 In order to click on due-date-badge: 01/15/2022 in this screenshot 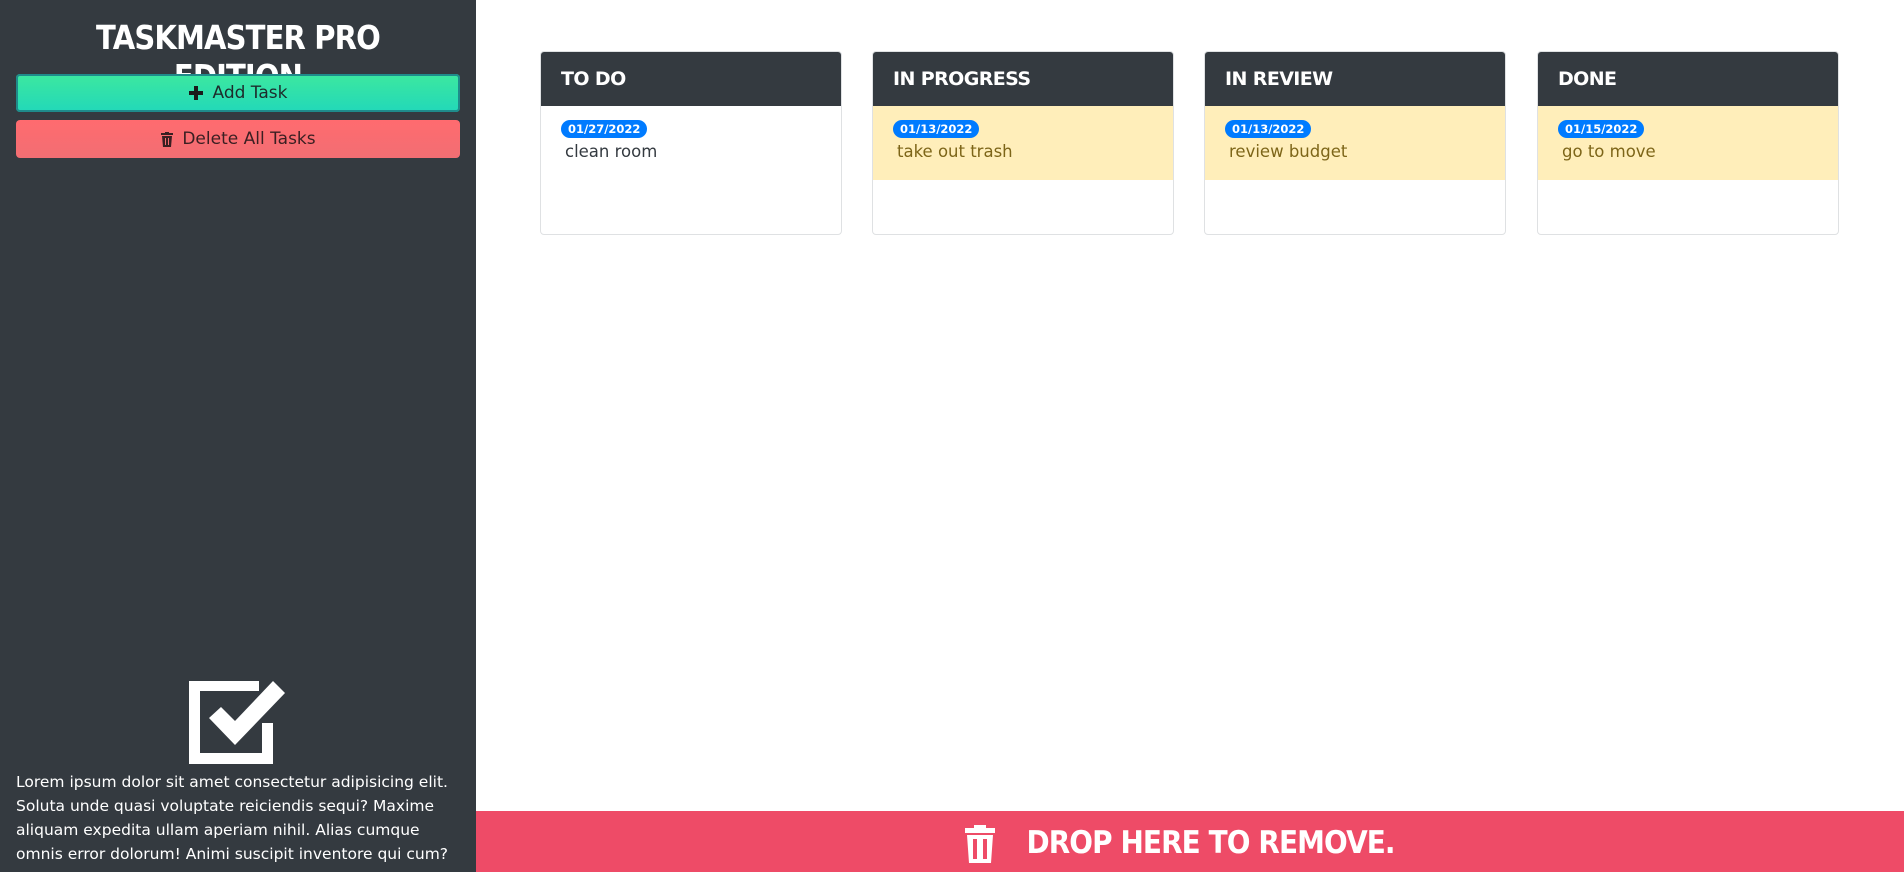, I will do `click(1601, 129)`.